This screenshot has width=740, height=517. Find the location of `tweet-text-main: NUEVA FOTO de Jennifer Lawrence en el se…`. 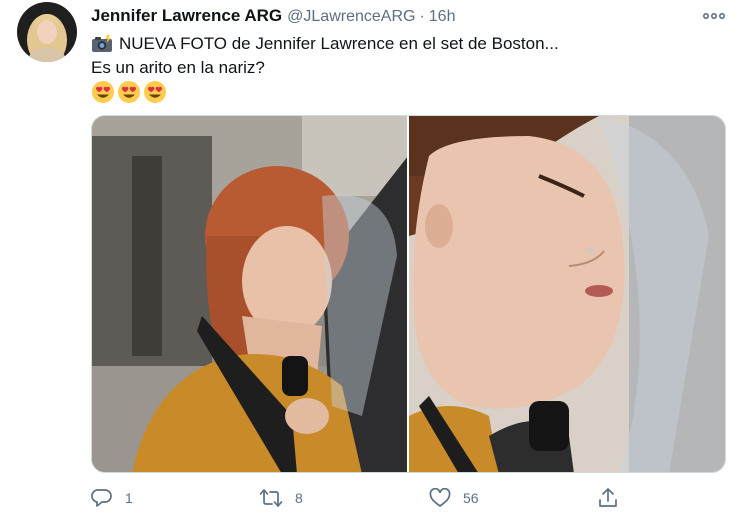

tweet-text-main: NUEVA FOTO de Jennifer Lawrence en el se… is located at coordinates (339, 43).